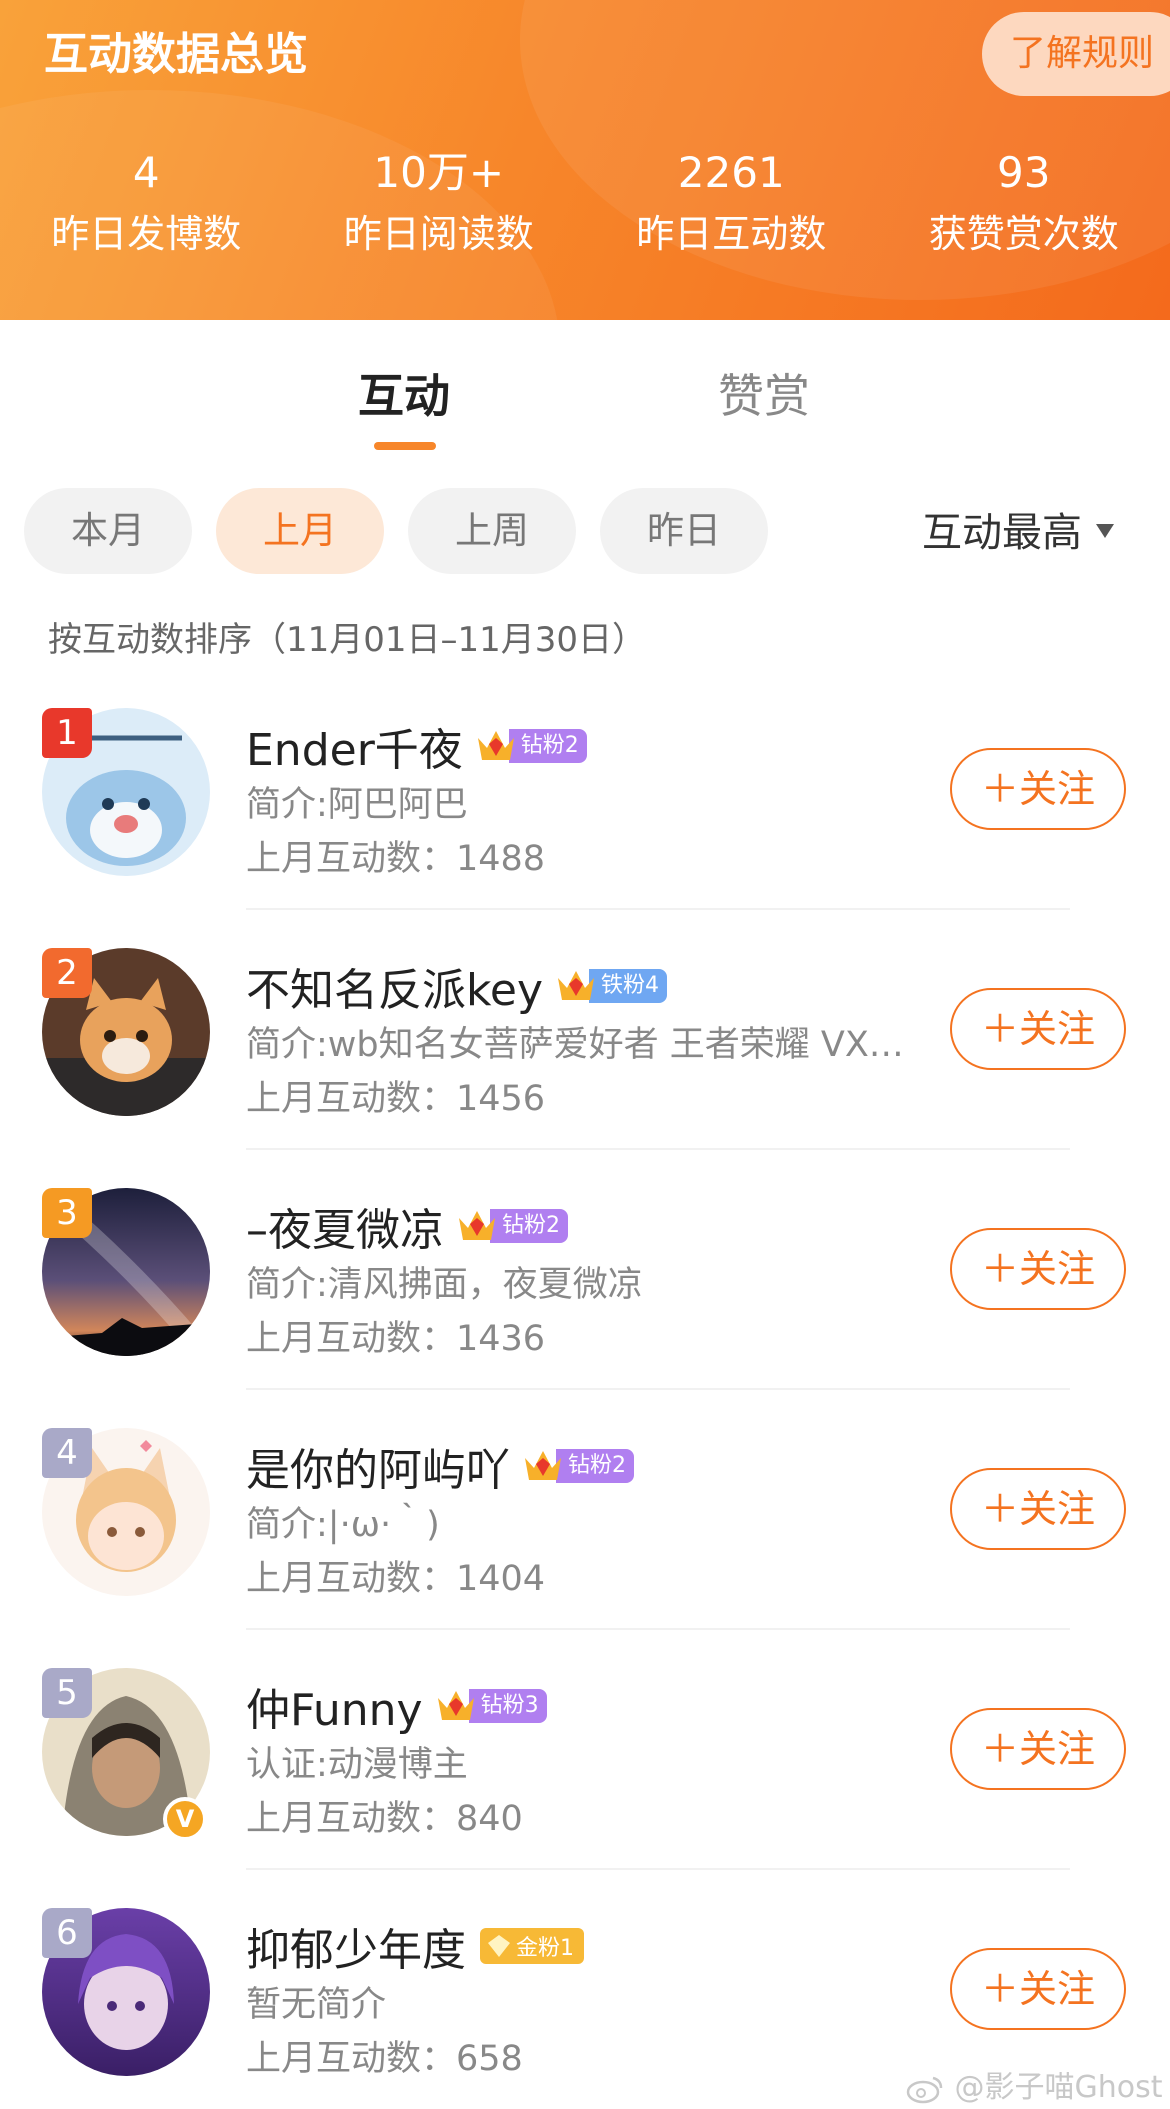  I want to click on name-line: 仲Funny 钻粉3, so click(396, 1706).